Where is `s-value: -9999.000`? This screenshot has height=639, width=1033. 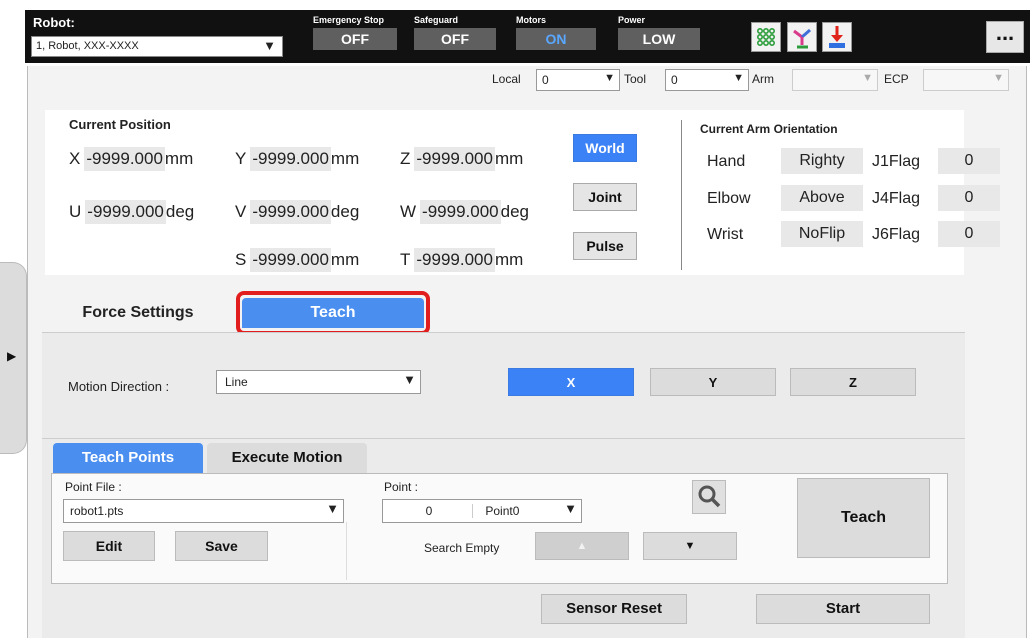 s-value: -9999.000 is located at coordinates (290, 260).